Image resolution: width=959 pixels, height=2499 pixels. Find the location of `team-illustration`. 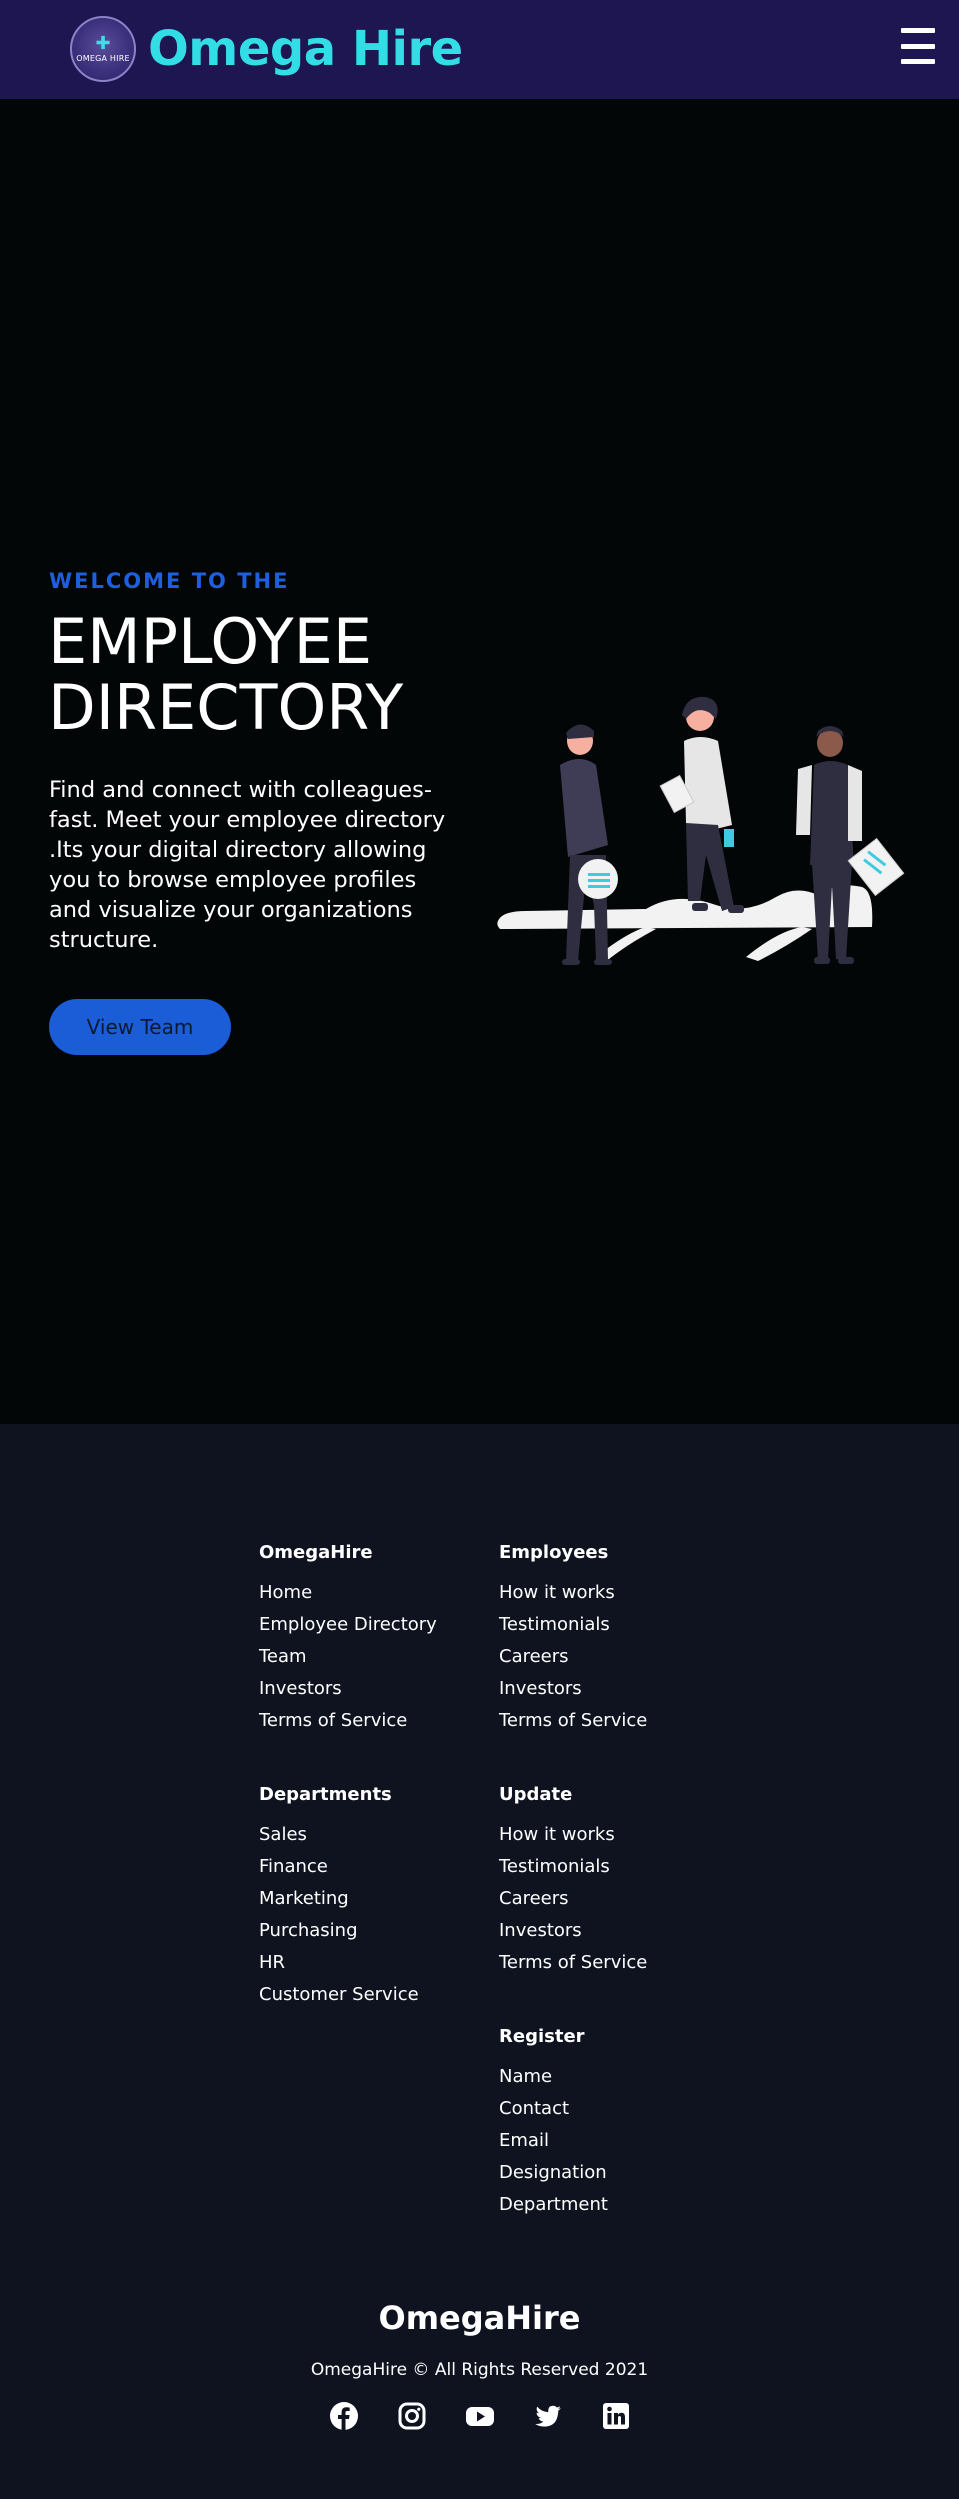

team-illustration is located at coordinates (701, 830).